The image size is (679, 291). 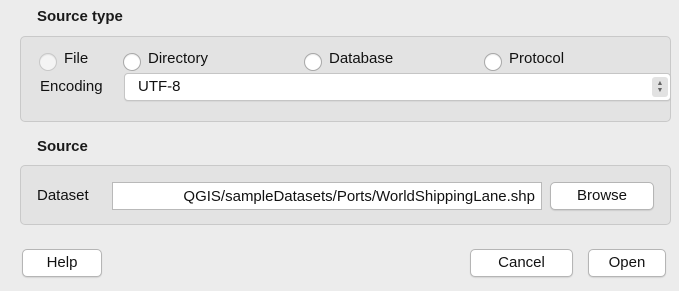 I want to click on source-type-title: Source type, so click(x=80, y=16).